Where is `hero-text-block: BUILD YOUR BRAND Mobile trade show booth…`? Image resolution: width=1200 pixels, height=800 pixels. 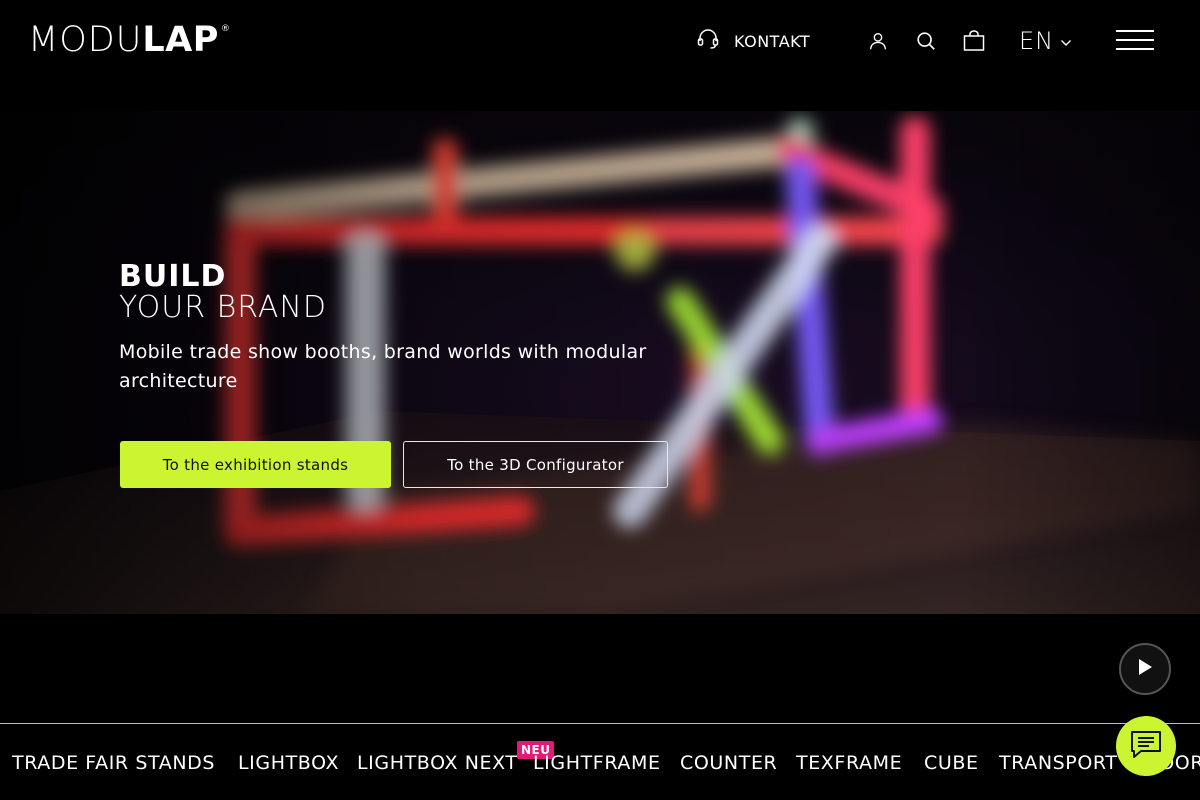 hero-text-block: BUILD YOUR BRAND Mobile trade show booth… is located at coordinates (399, 328).